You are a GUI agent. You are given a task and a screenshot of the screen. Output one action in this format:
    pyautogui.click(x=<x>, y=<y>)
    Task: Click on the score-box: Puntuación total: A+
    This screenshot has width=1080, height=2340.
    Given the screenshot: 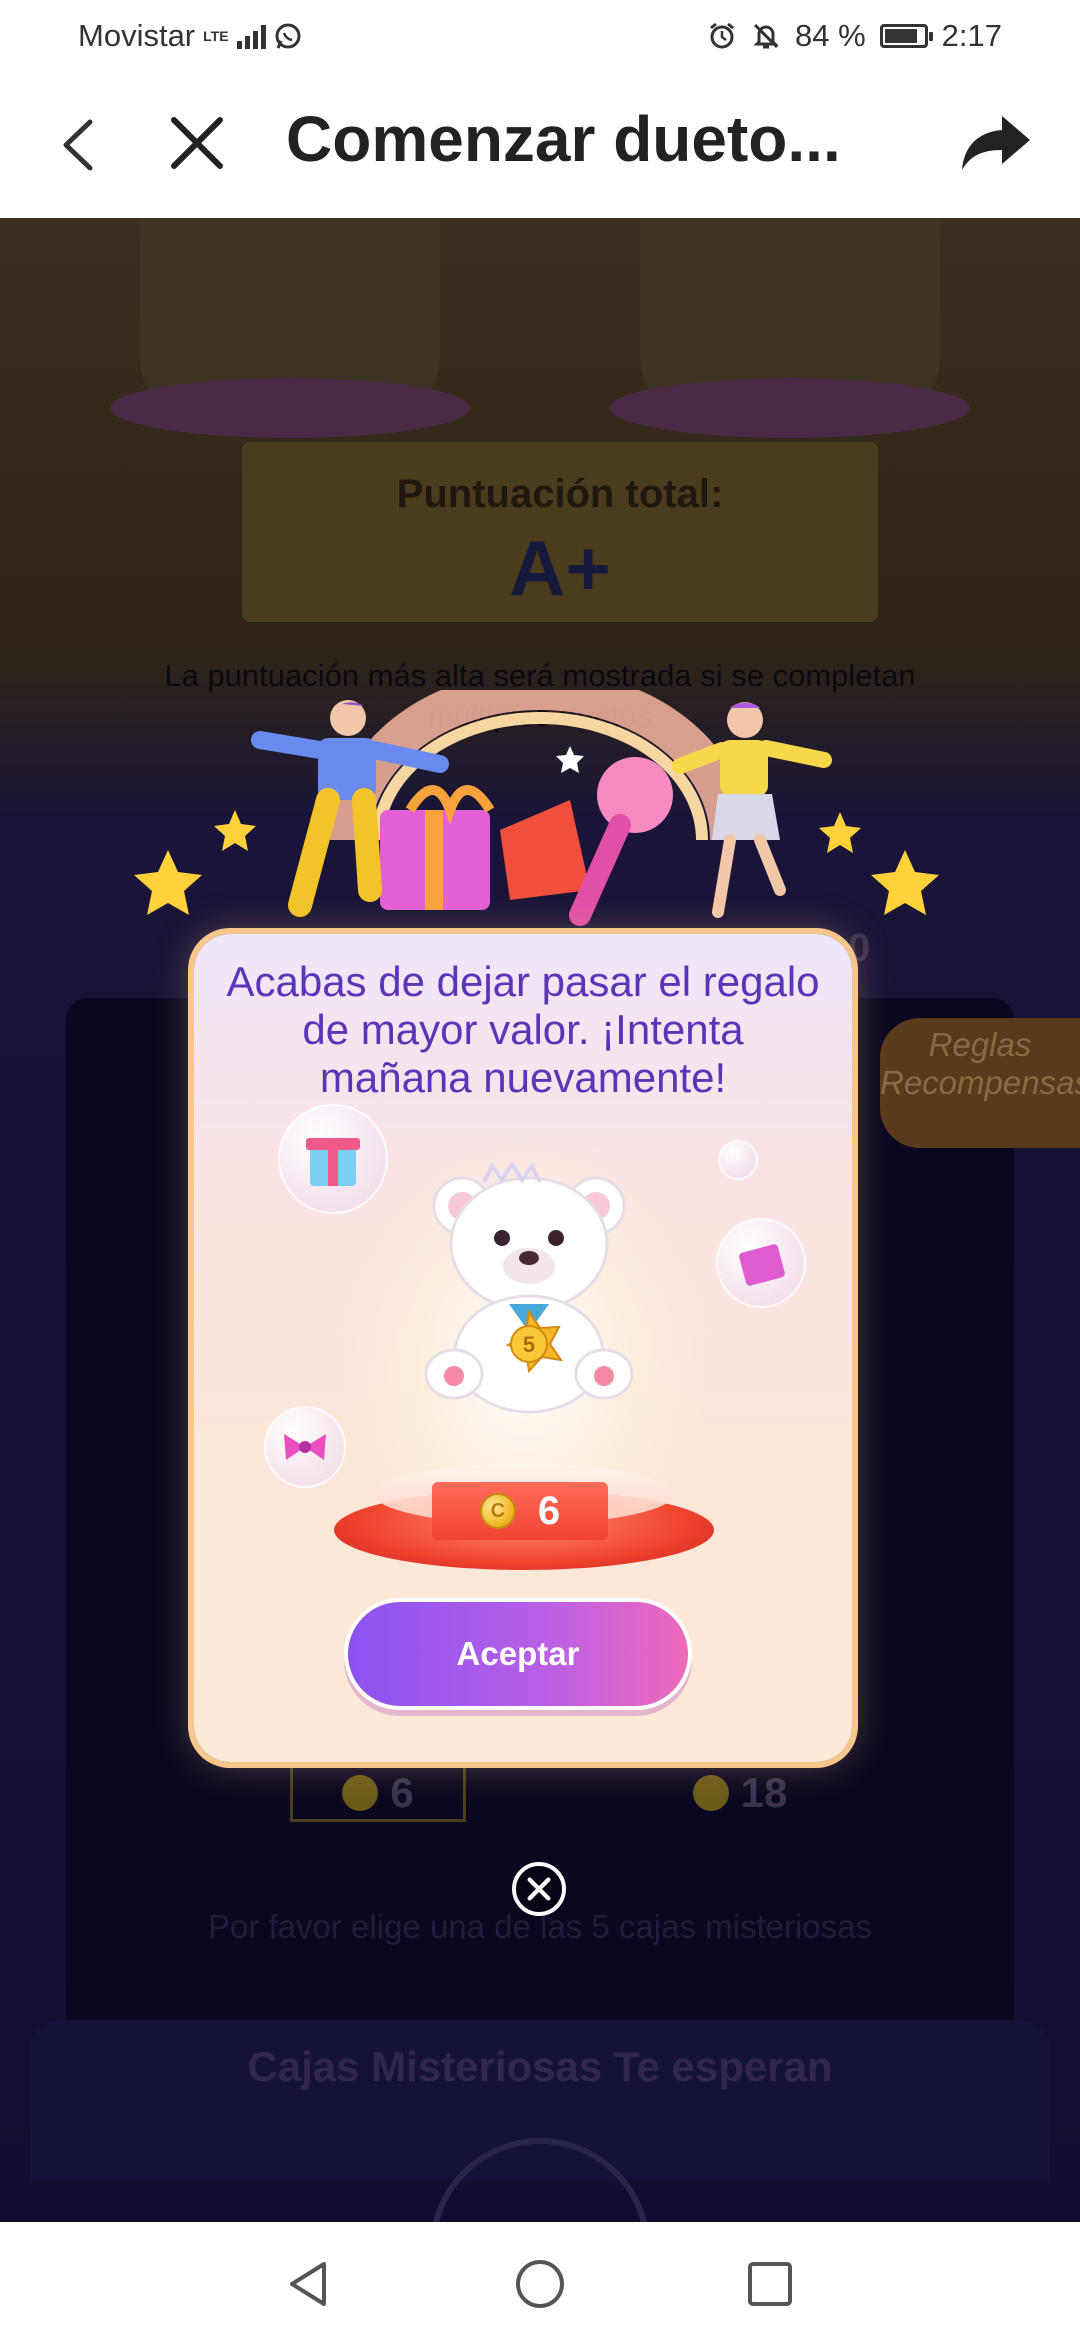 What is the action you would take?
    pyautogui.click(x=560, y=532)
    